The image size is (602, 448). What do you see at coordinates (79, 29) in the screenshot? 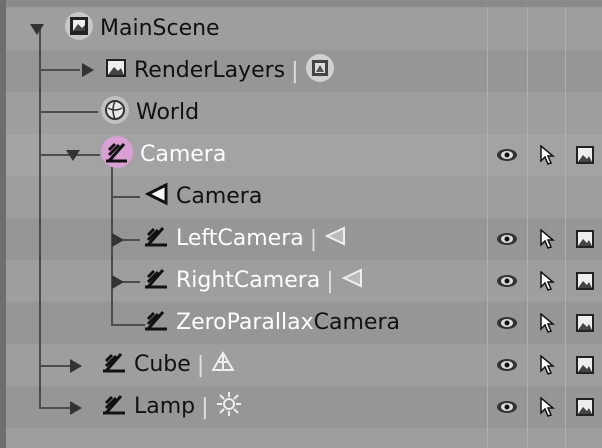
I see `scene-icon` at bounding box center [79, 29].